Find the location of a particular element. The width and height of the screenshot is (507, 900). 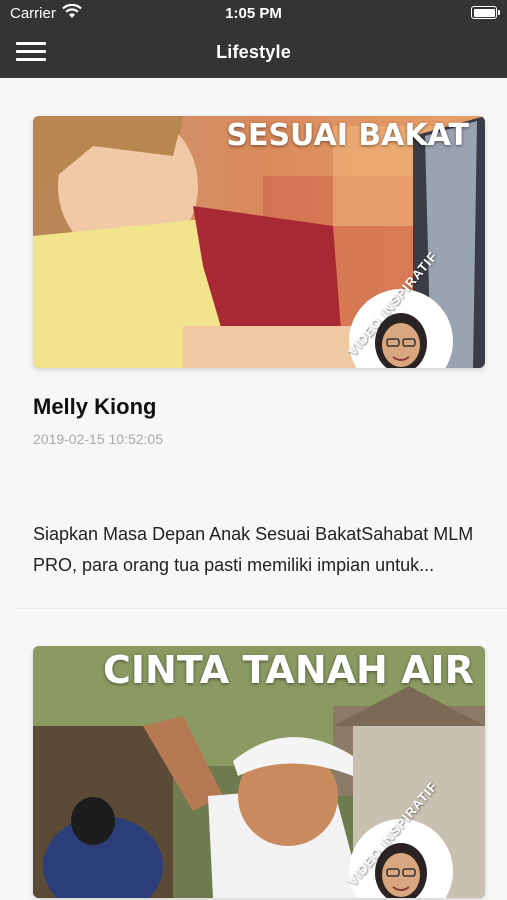

thumbnail-title: SESUAI BAKAT is located at coordinates (347, 135).